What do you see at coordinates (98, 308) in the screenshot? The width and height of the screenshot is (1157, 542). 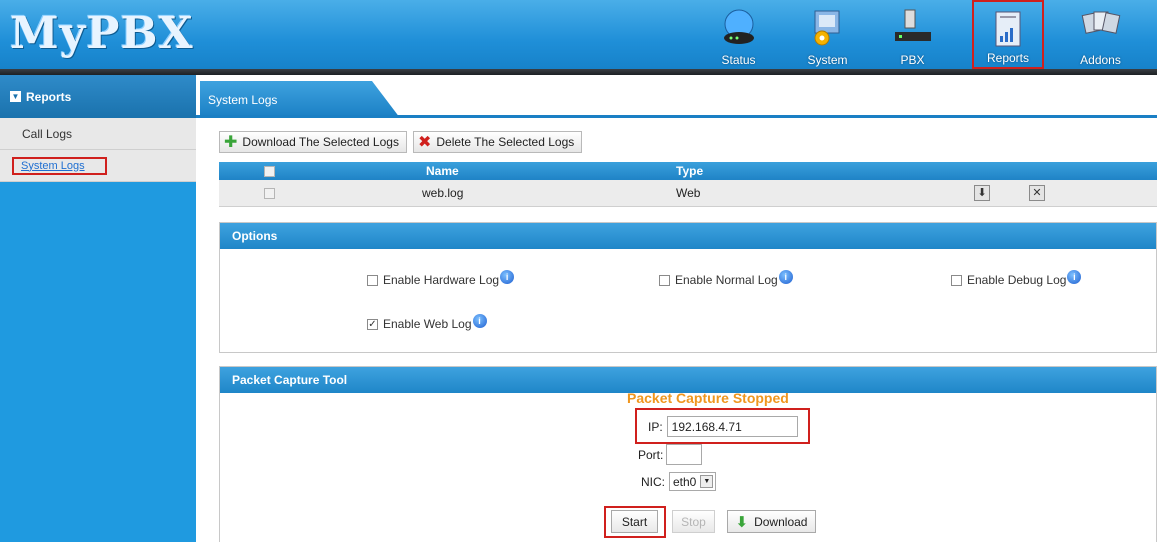 I see `sidebar: ▼ Reports Call Logs System Logs` at bounding box center [98, 308].